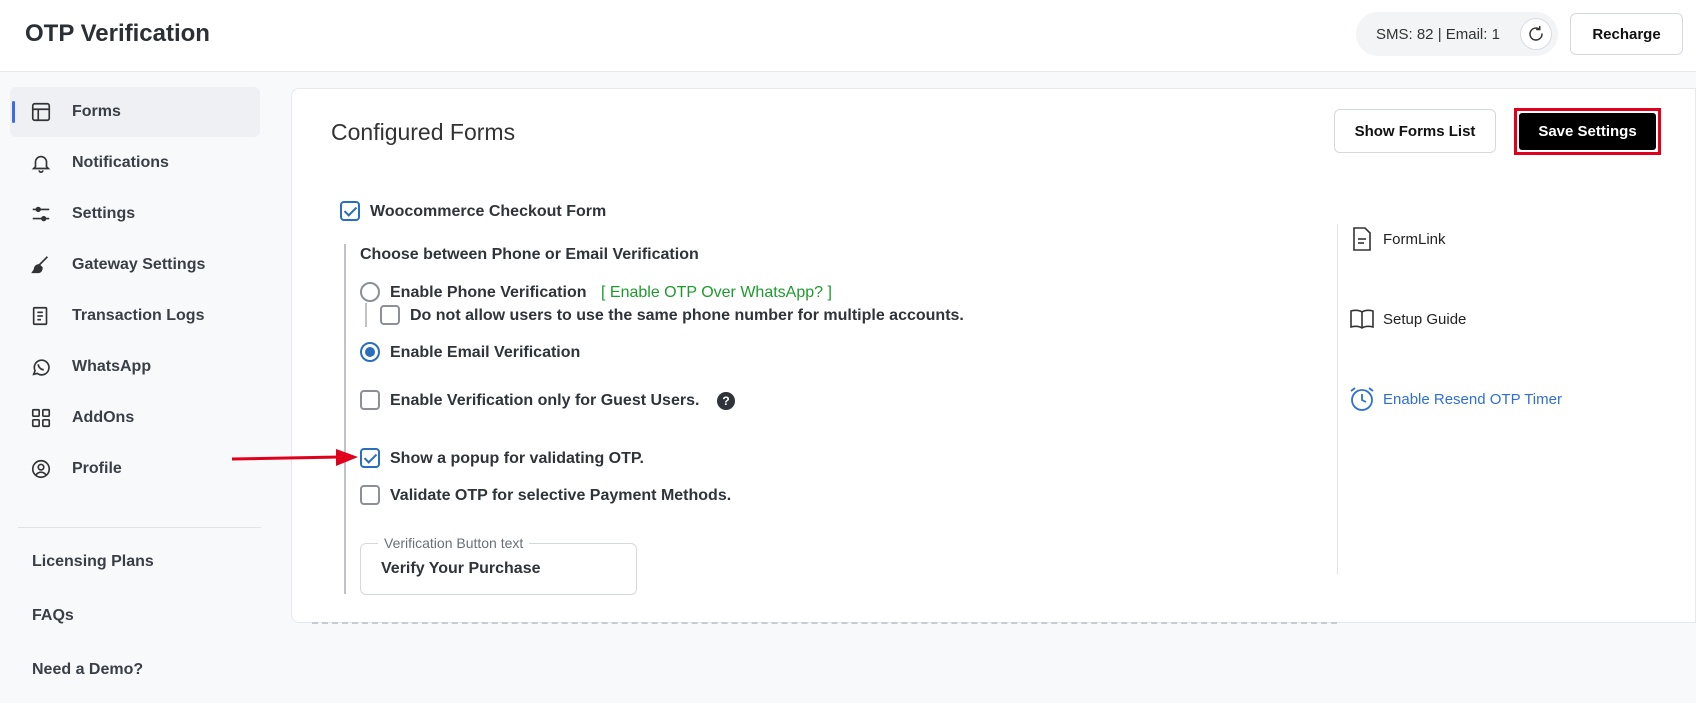 This screenshot has height=703, width=1696. What do you see at coordinates (1626, 34) in the screenshot?
I see `recharge-button: Recharge` at bounding box center [1626, 34].